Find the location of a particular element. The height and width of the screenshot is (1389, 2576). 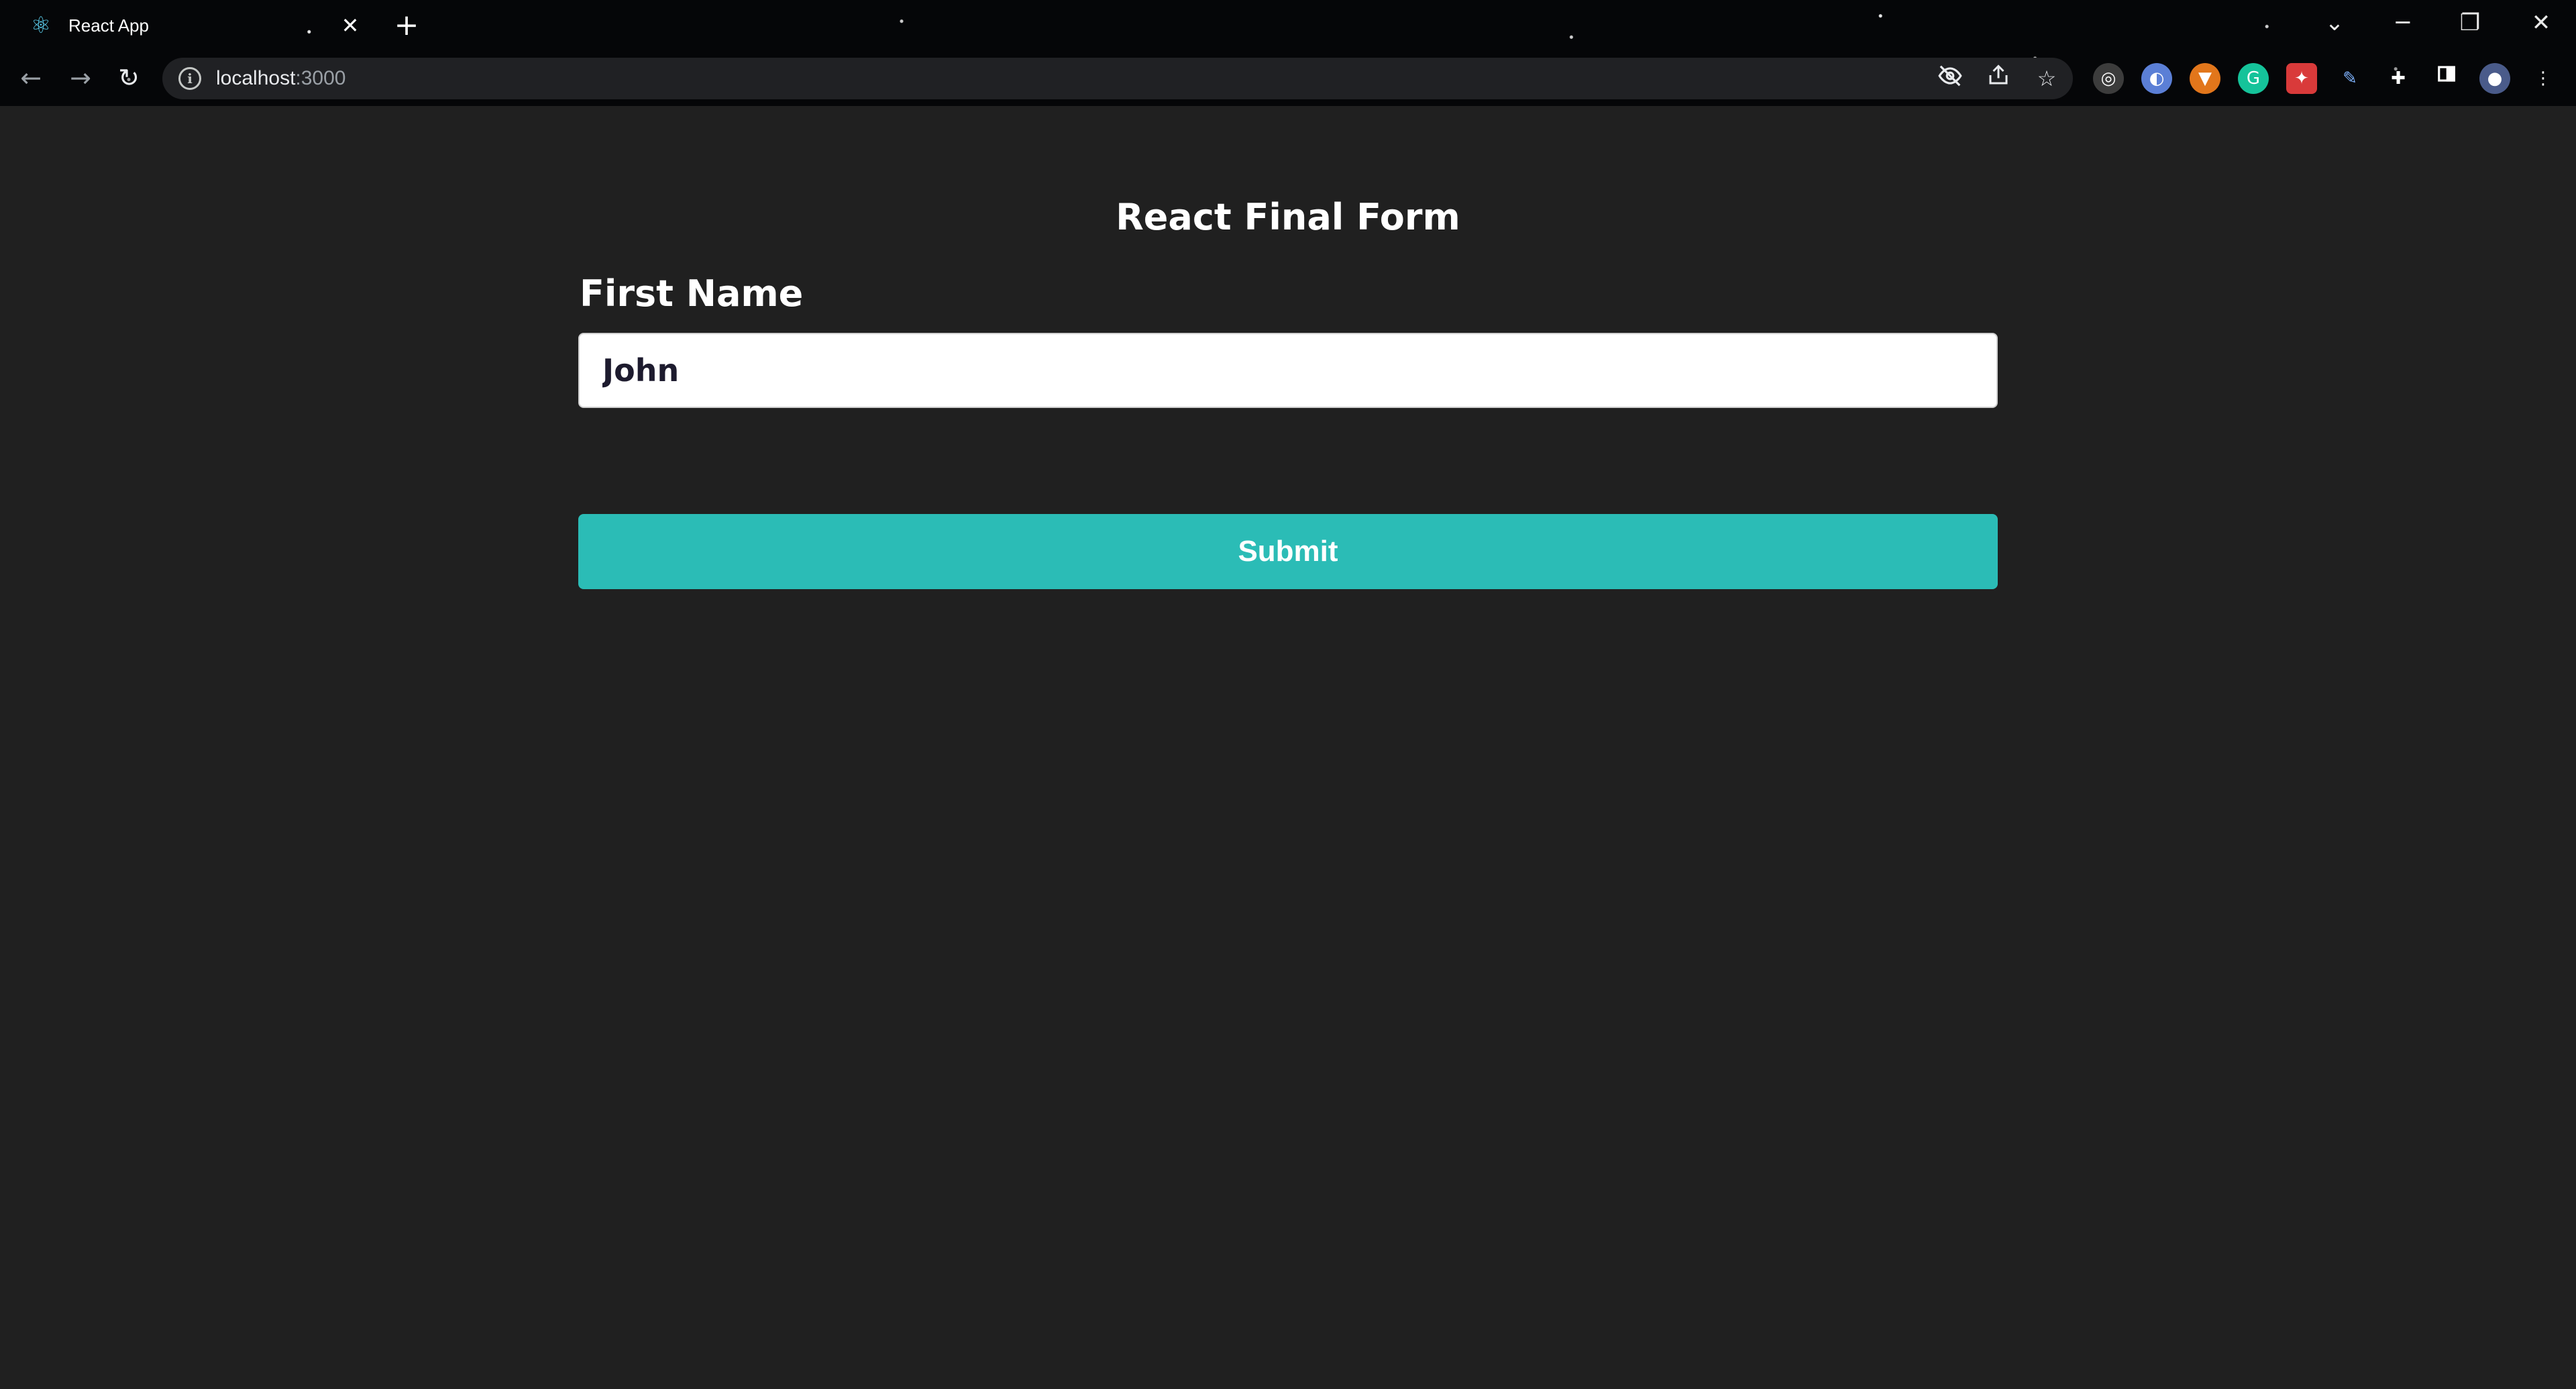

share-icon is located at coordinates (1998, 79).